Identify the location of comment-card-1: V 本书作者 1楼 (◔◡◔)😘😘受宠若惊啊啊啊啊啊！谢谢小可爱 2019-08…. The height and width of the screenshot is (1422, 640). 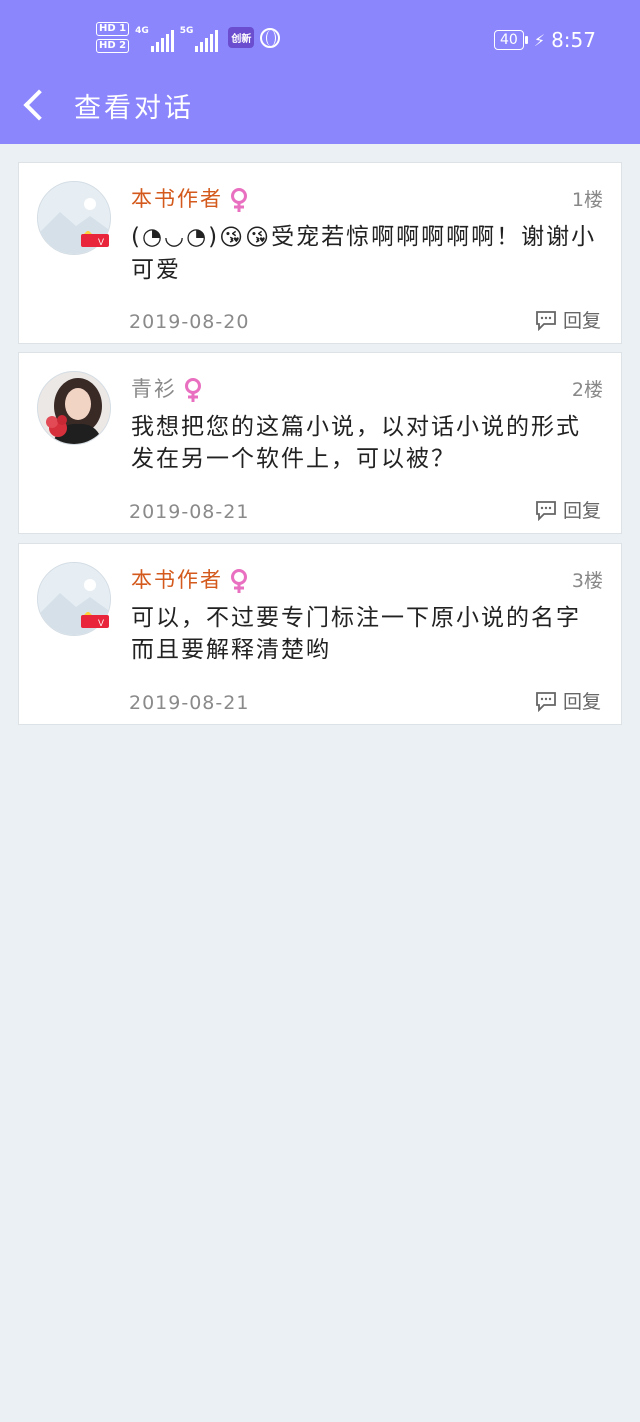
(320, 253).